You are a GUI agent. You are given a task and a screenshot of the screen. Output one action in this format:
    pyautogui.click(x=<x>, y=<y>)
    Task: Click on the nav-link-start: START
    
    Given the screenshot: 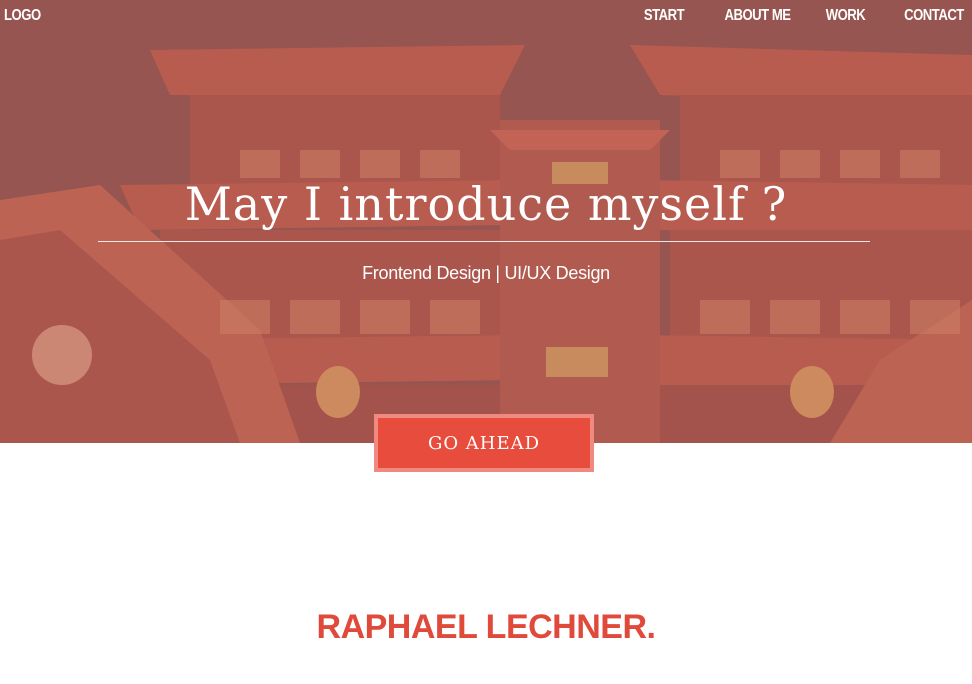 What is the action you would take?
    pyautogui.click(x=664, y=16)
    